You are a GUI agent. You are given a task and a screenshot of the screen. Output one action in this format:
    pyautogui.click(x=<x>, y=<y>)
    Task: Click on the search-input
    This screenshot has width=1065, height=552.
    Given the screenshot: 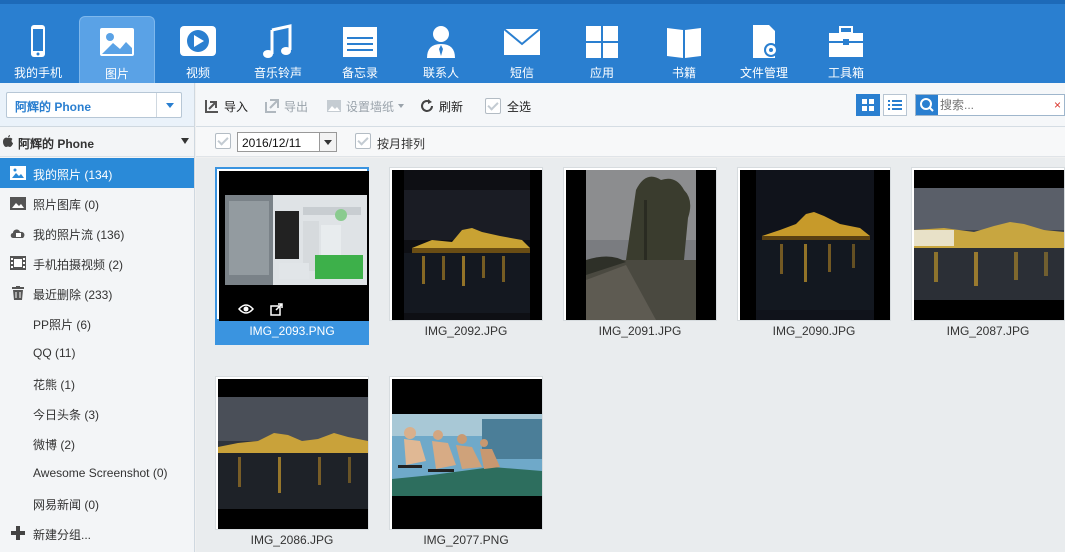 What is the action you would take?
    pyautogui.click(x=995, y=105)
    